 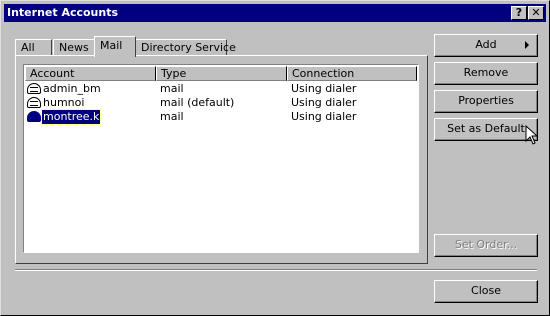 I want to click on help-button: ?, so click(x=519, y=13).